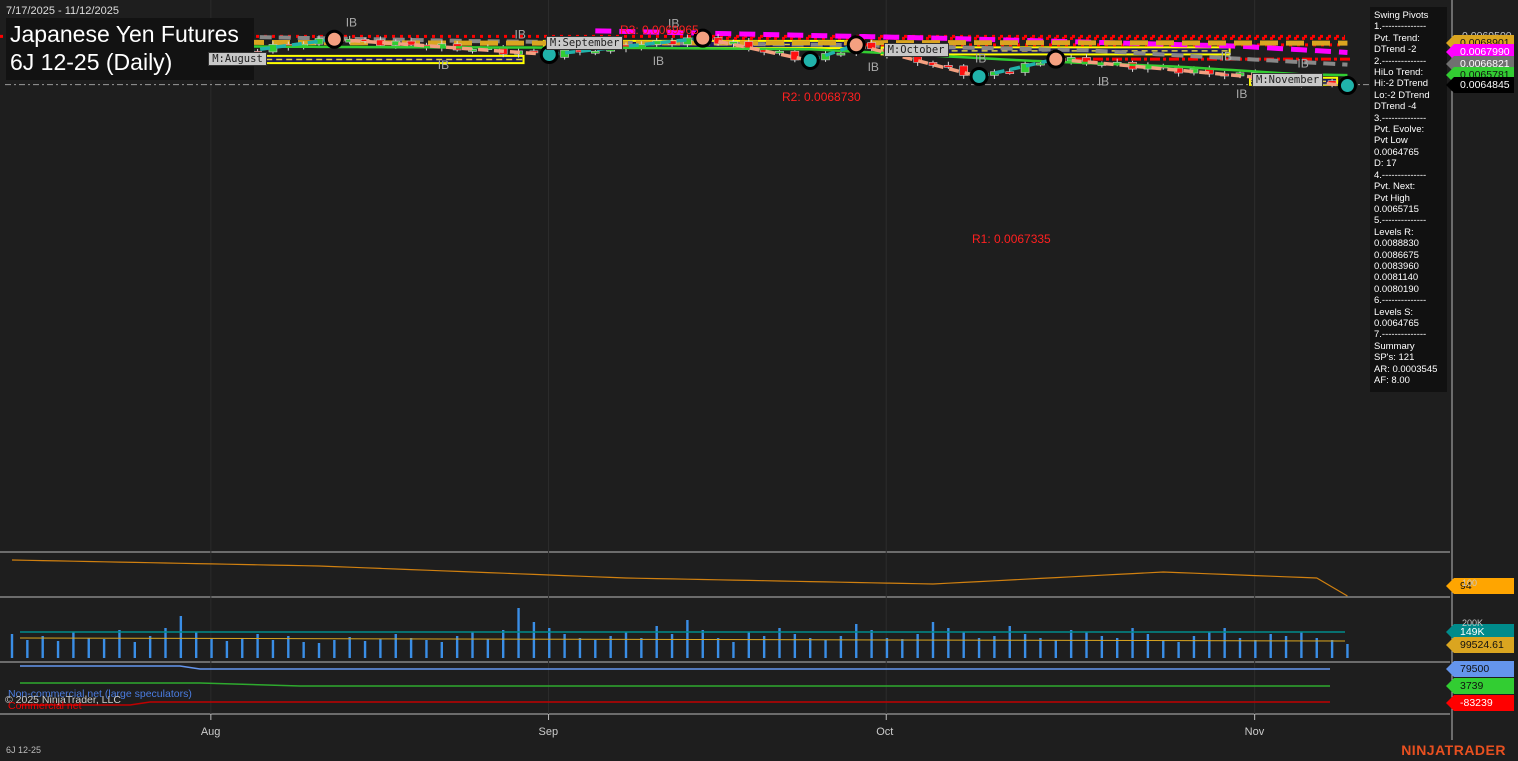  I want to click on candle-down, so click(1010, 72).